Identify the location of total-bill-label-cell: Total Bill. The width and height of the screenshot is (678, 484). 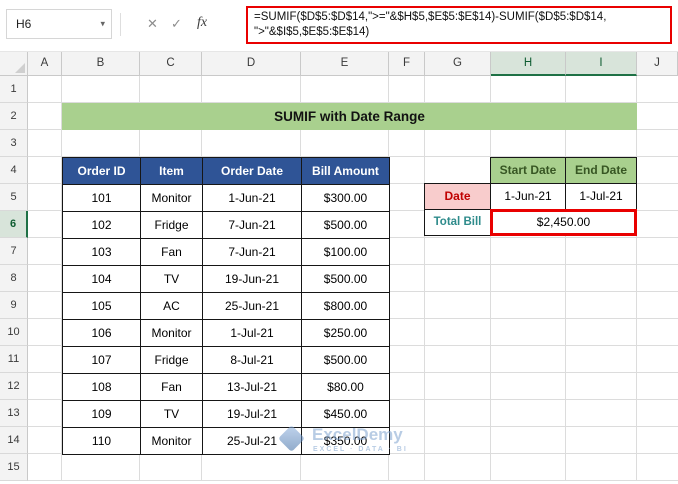
(457, 222).